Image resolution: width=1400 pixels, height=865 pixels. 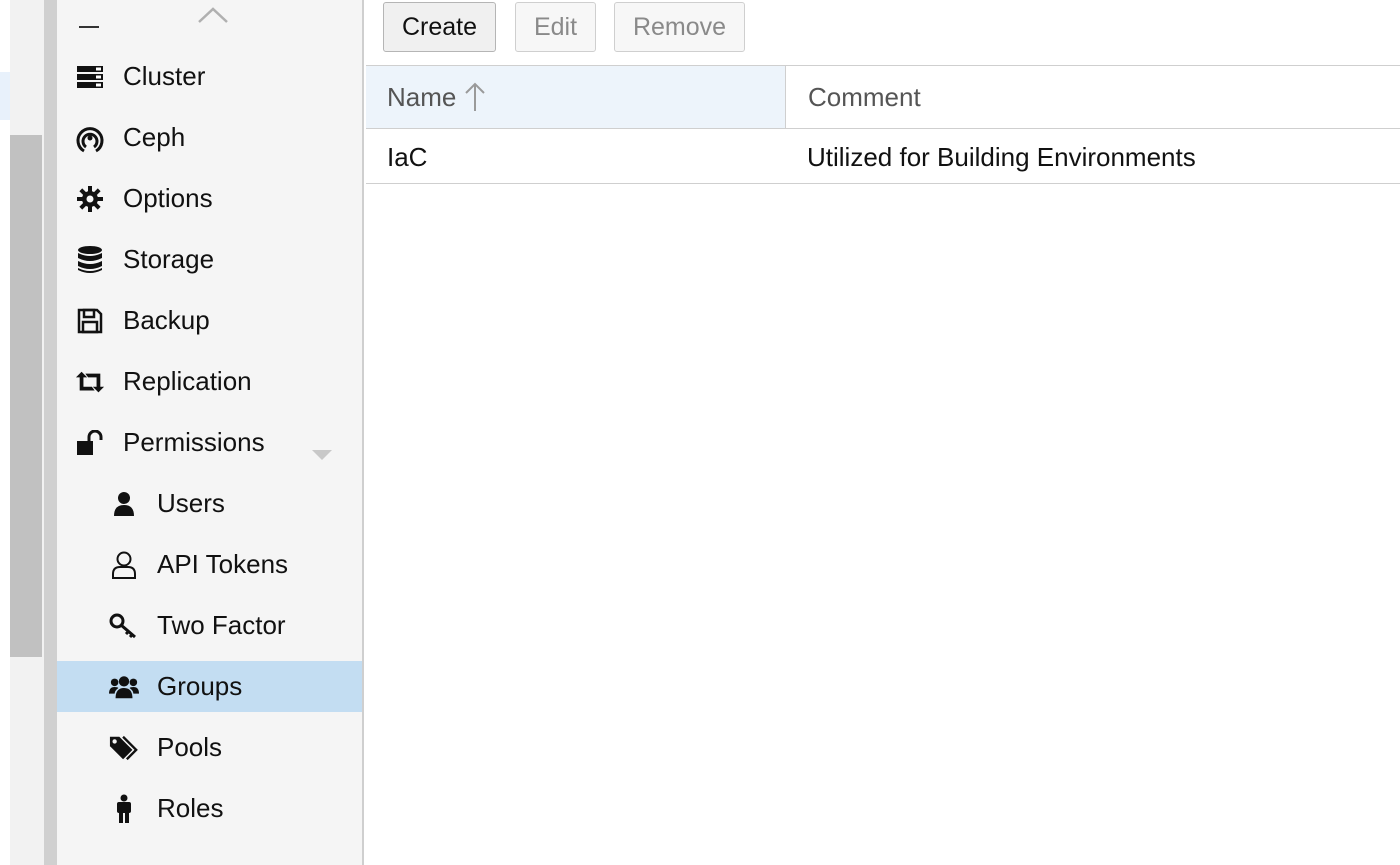 I want to click on nav-item-api-tokens: API Tokens, so click(x=209, y=564).